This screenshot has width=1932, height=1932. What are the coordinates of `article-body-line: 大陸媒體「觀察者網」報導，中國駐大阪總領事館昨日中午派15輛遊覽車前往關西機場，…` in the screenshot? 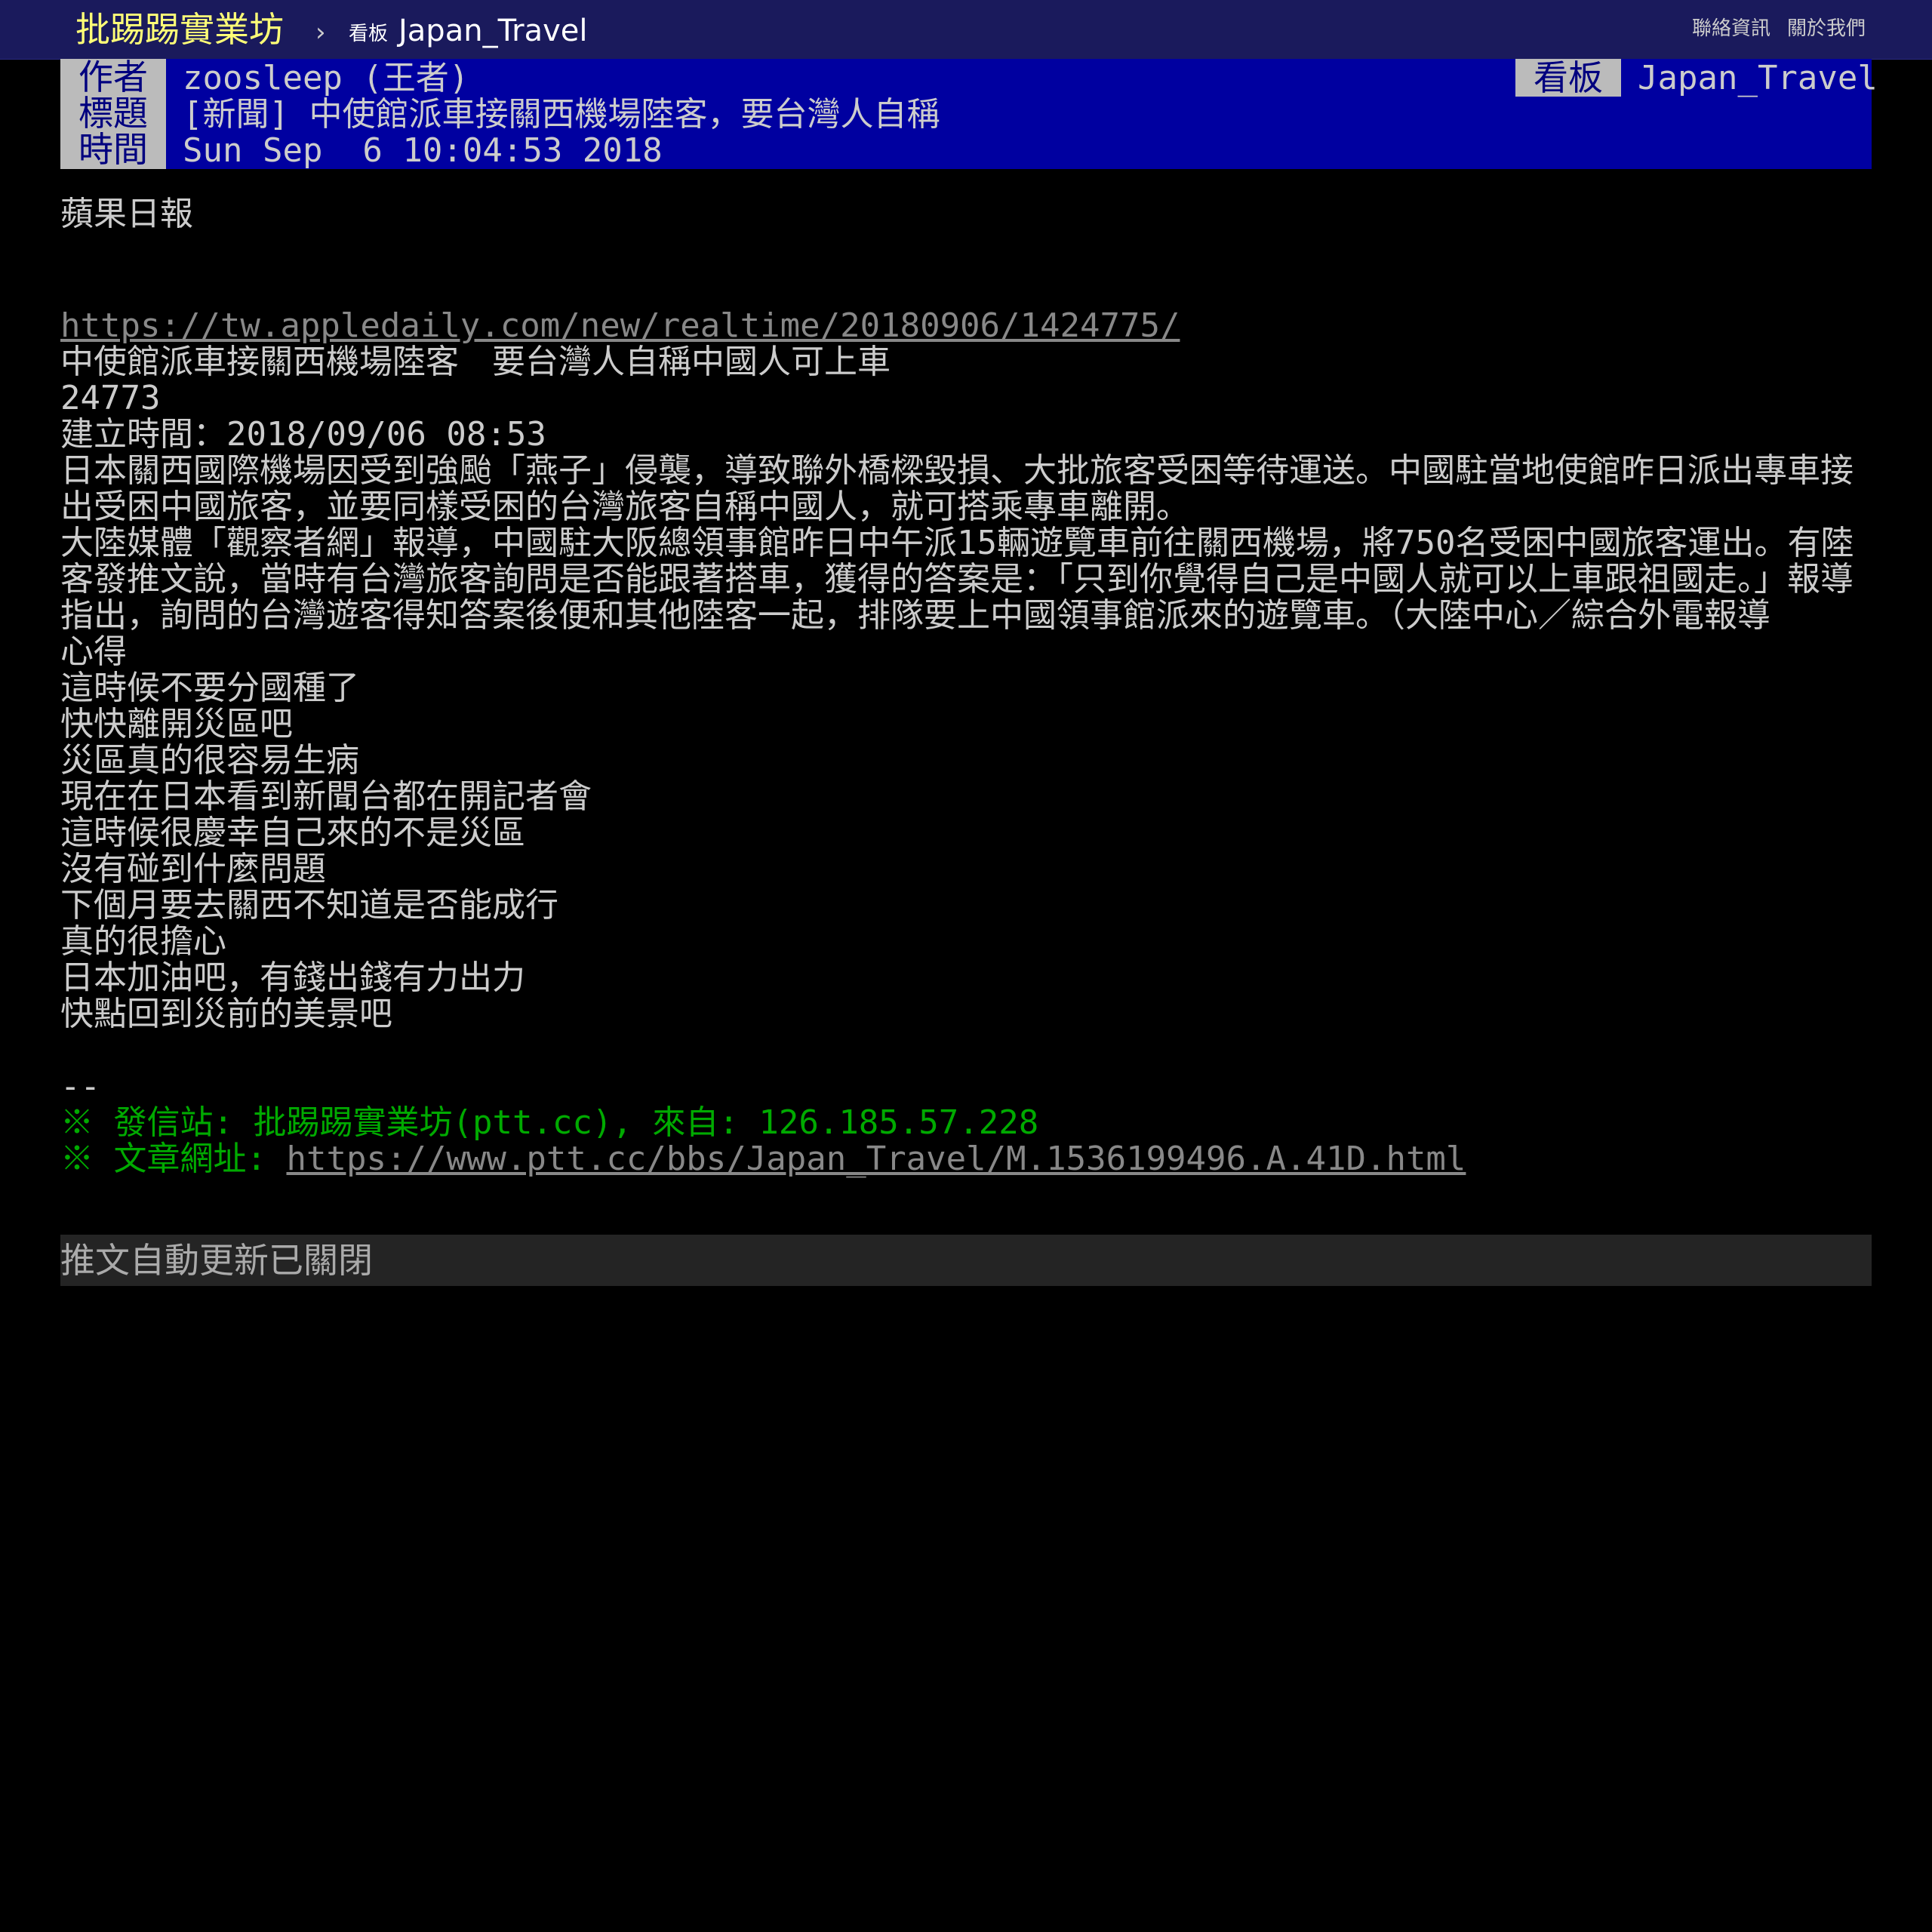 It's located at (957, 579).